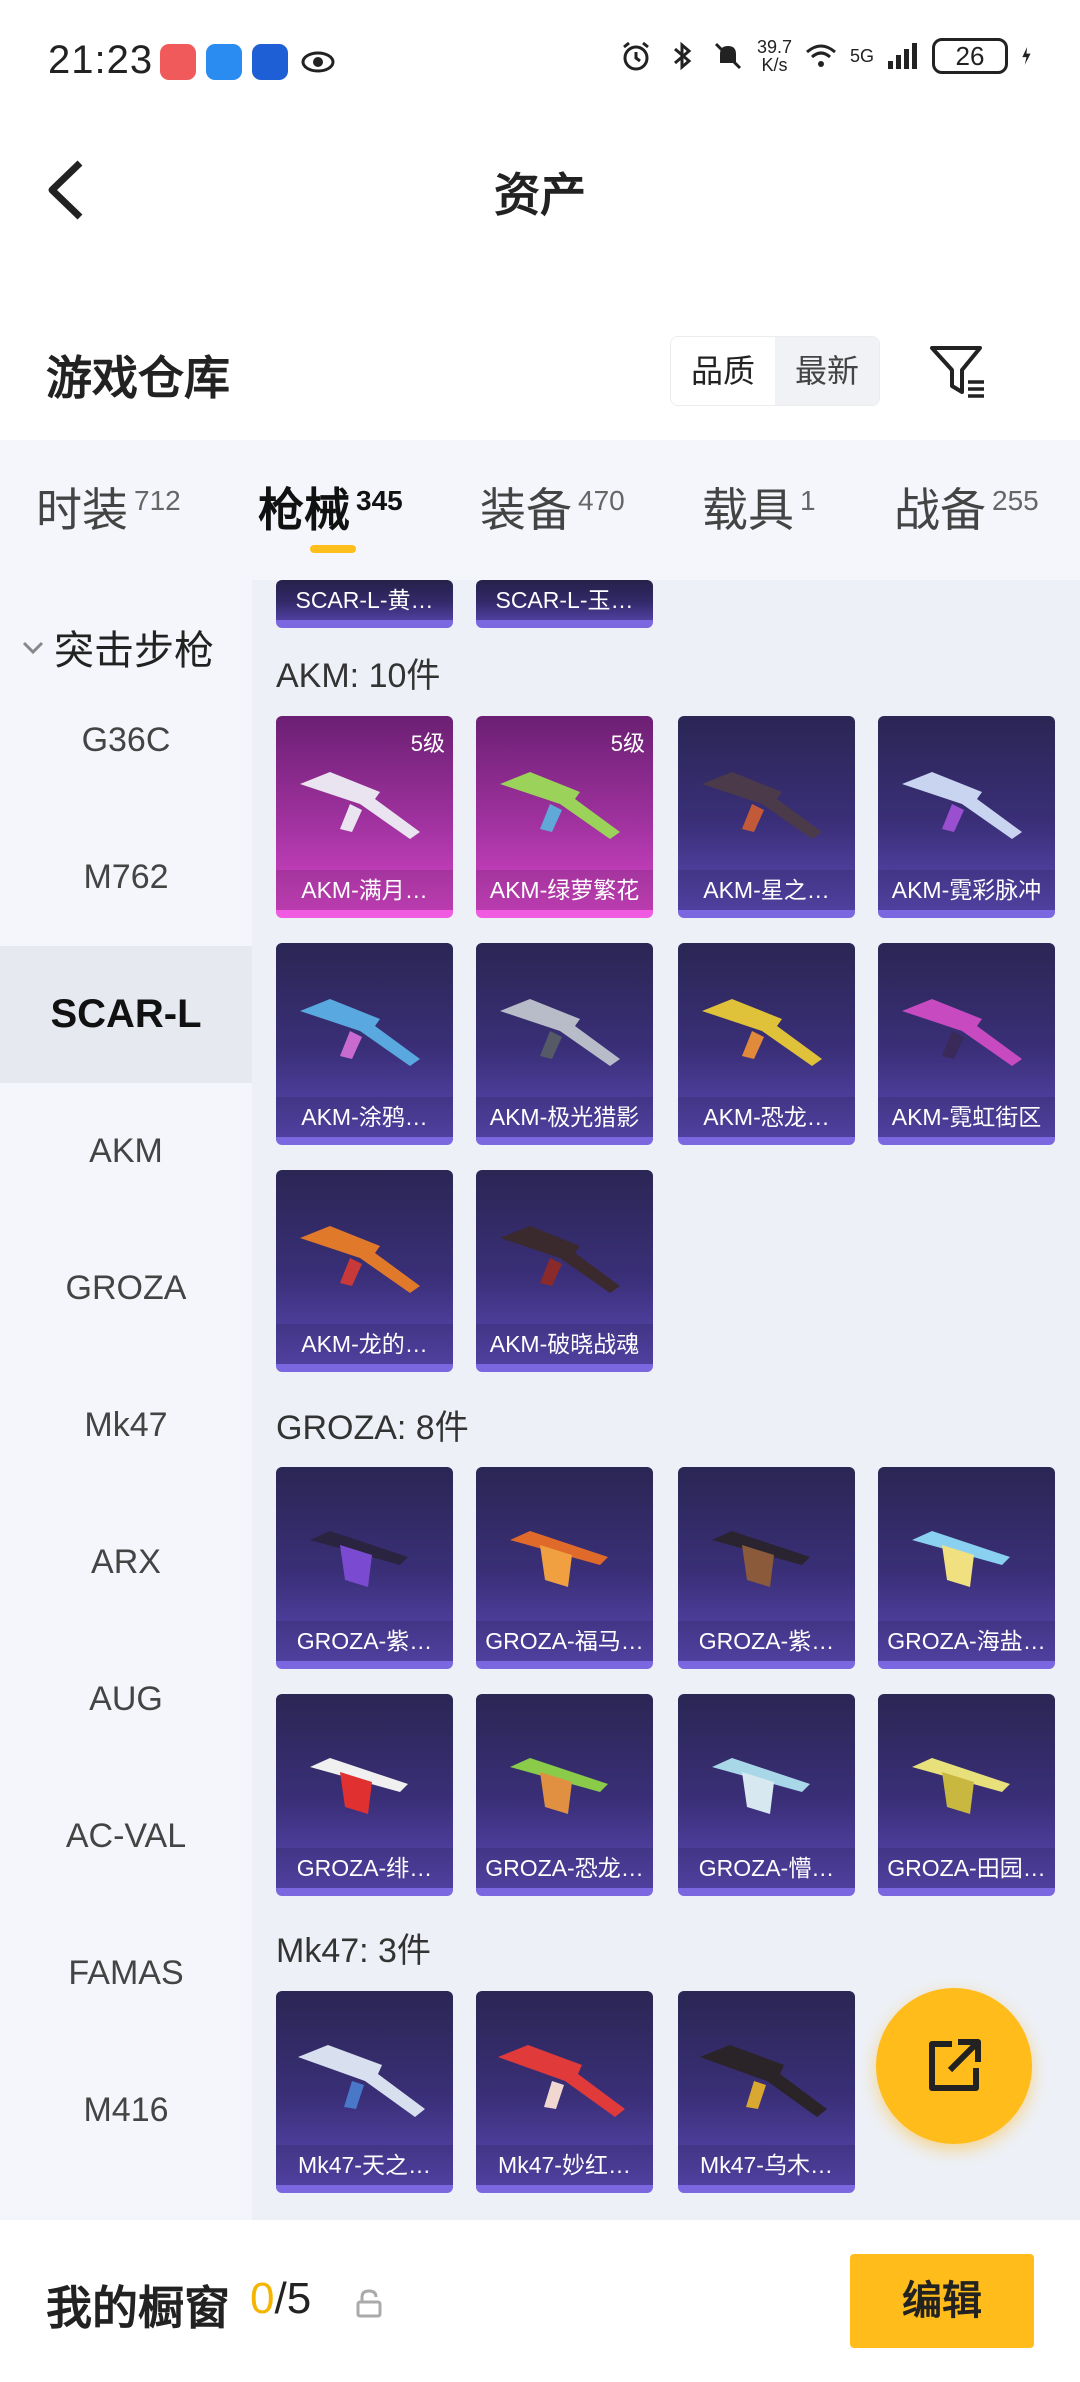 This screenshot has width=1080, height=2382. What do you see at coordinates (126, 1973) in the screenshot?
I see `sidebar-item-famas: FAMAS` at bounding box center [126, 1973].